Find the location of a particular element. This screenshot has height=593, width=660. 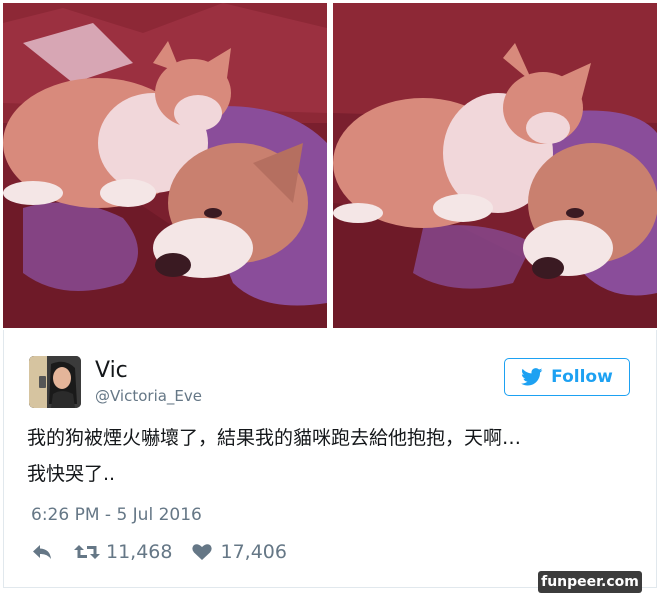

like-button: 17,406 is located at coordinates (239, 552).